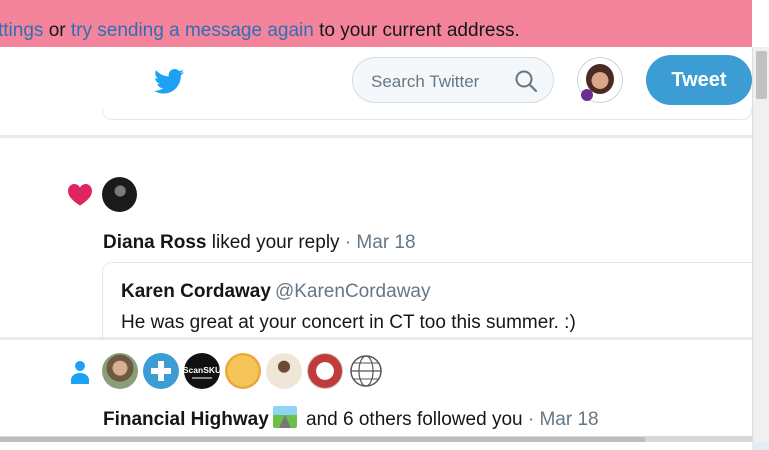 Image resolution: width=769 pixels, height=450 pixels. Describe the element at coordinates (80, 195) in the screenshot. I see `heart-icon` at that location.